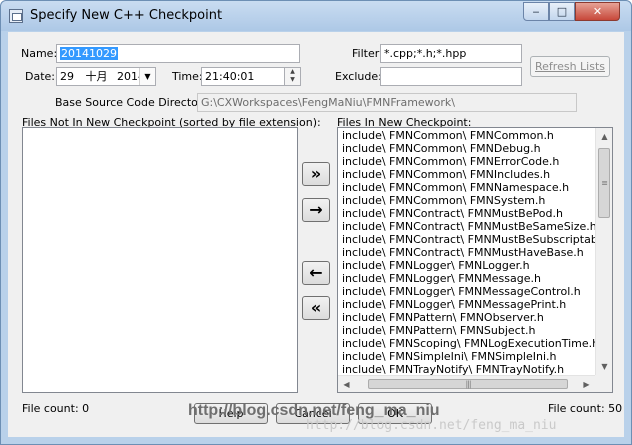 This screenshot has height=445, width=632. What do you see at coordinates (536, 11) in the screenshot?
I see `minimize-button: ‒` at bounding box center [536, 11].